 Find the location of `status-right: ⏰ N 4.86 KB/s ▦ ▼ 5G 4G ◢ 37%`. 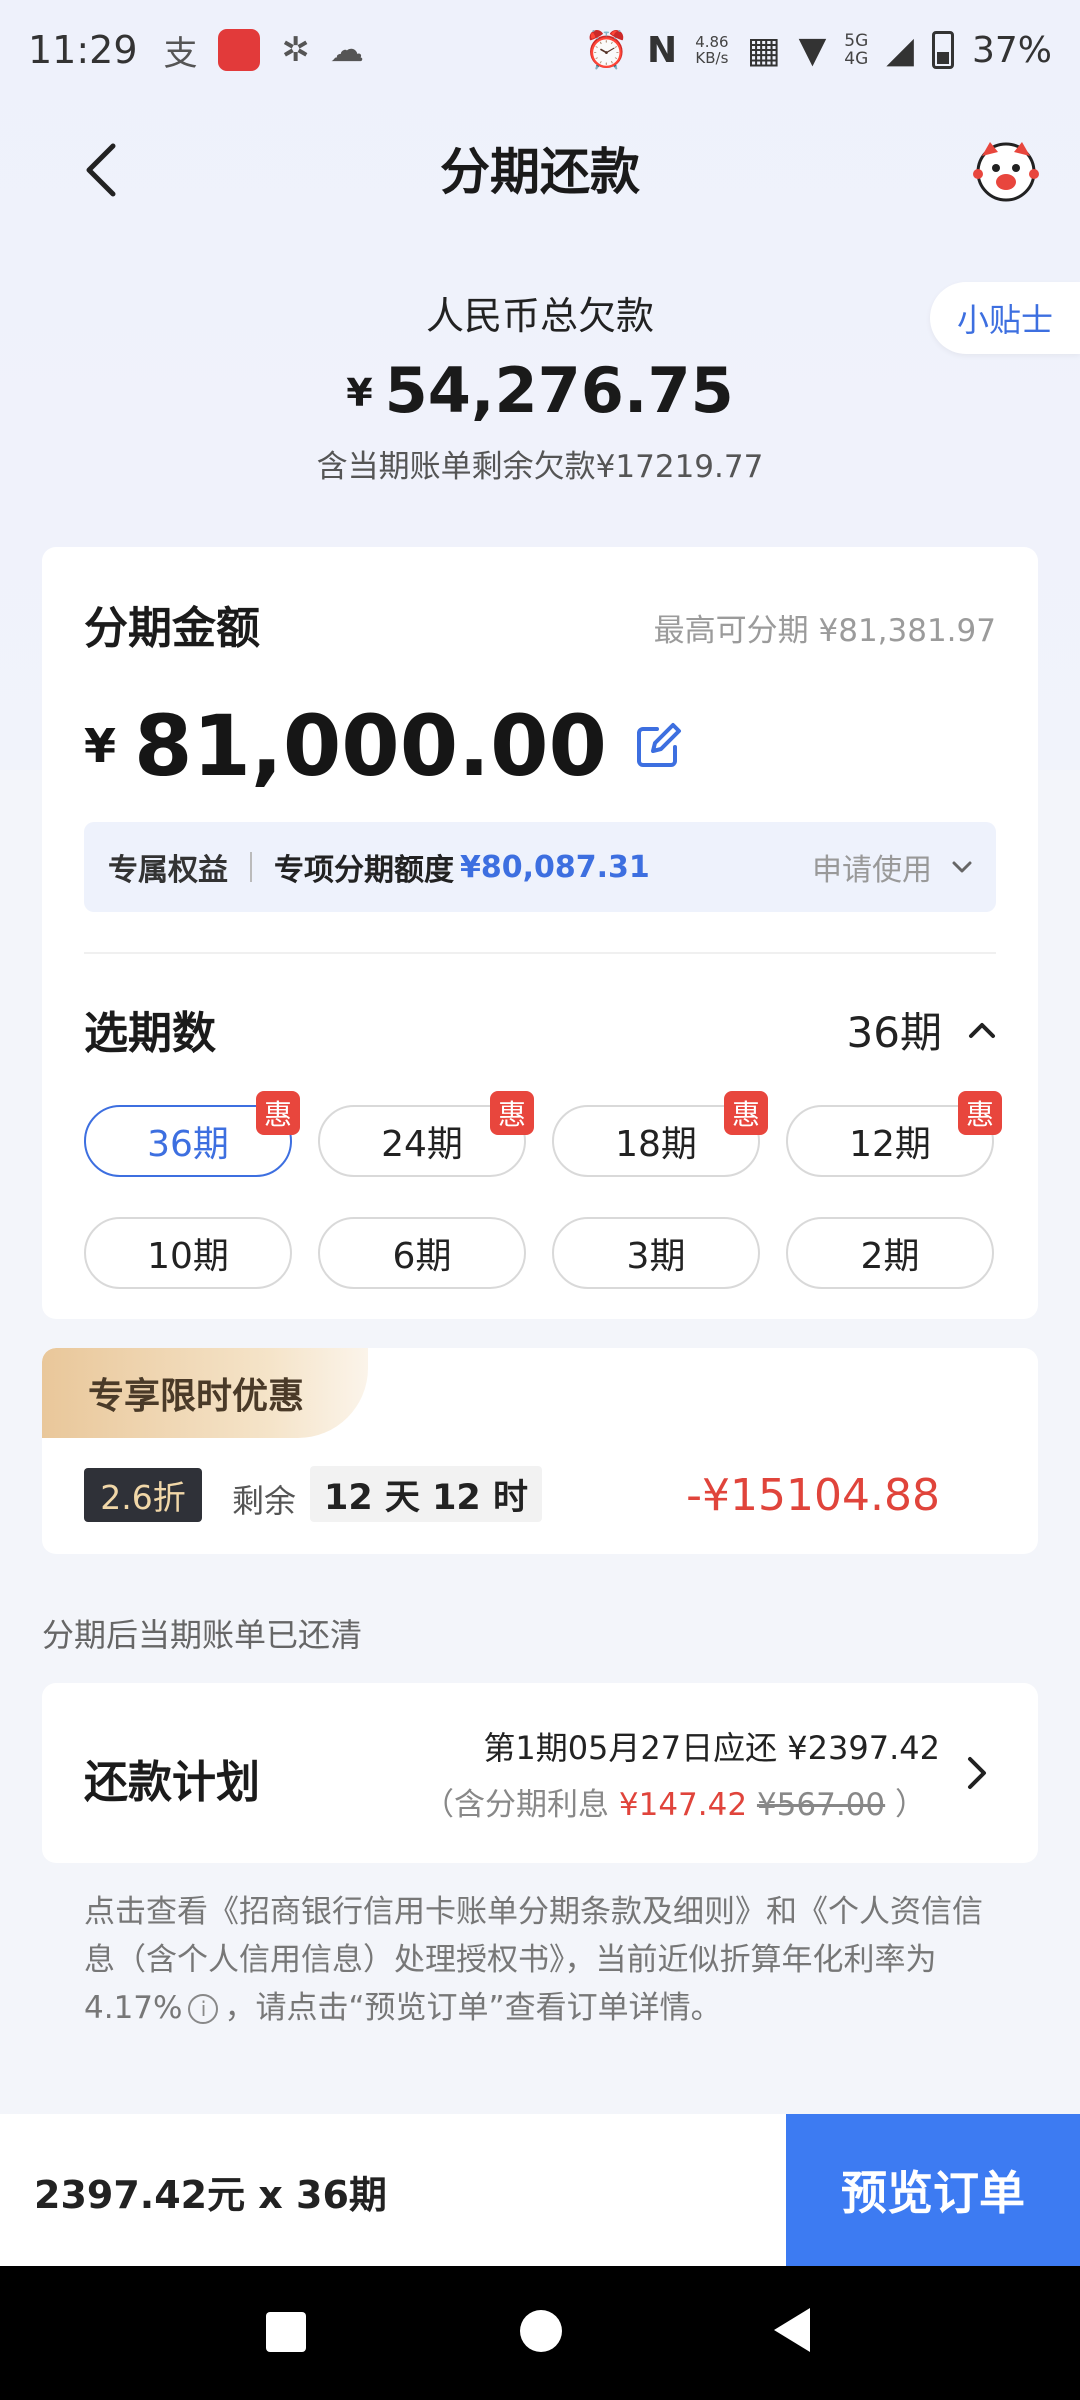

status-right: ⏰ N 4.86 KB/s ▦ ▼ 5G 4G ◢ 37% is located at coordinates (818, 50).